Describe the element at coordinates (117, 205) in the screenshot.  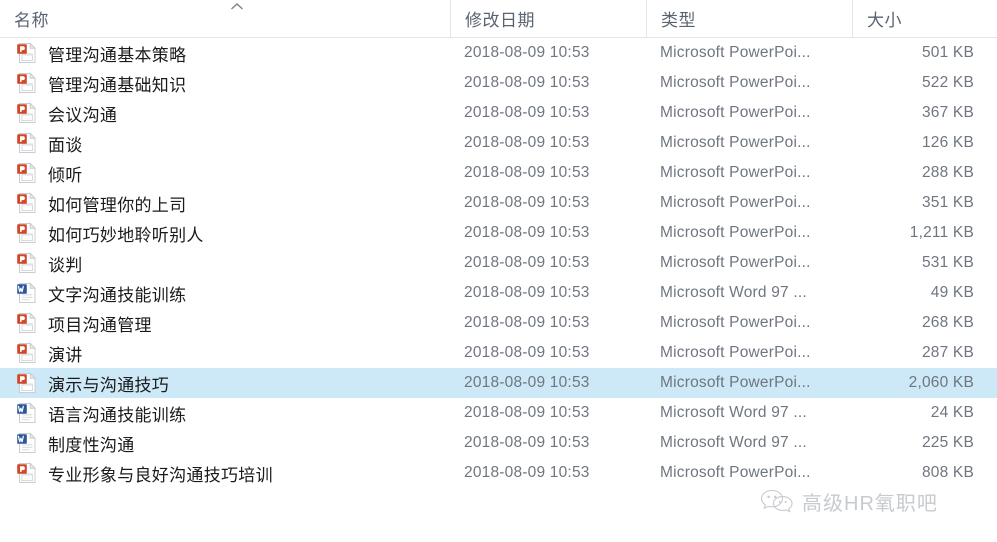
I see `file-name-label: 如何管理你的上司` at that location.